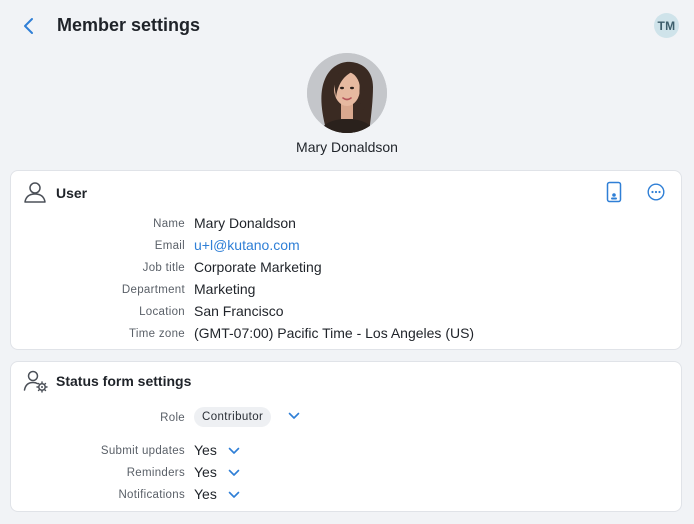  I want to click on field-label: Notifications, so click(151, 495).